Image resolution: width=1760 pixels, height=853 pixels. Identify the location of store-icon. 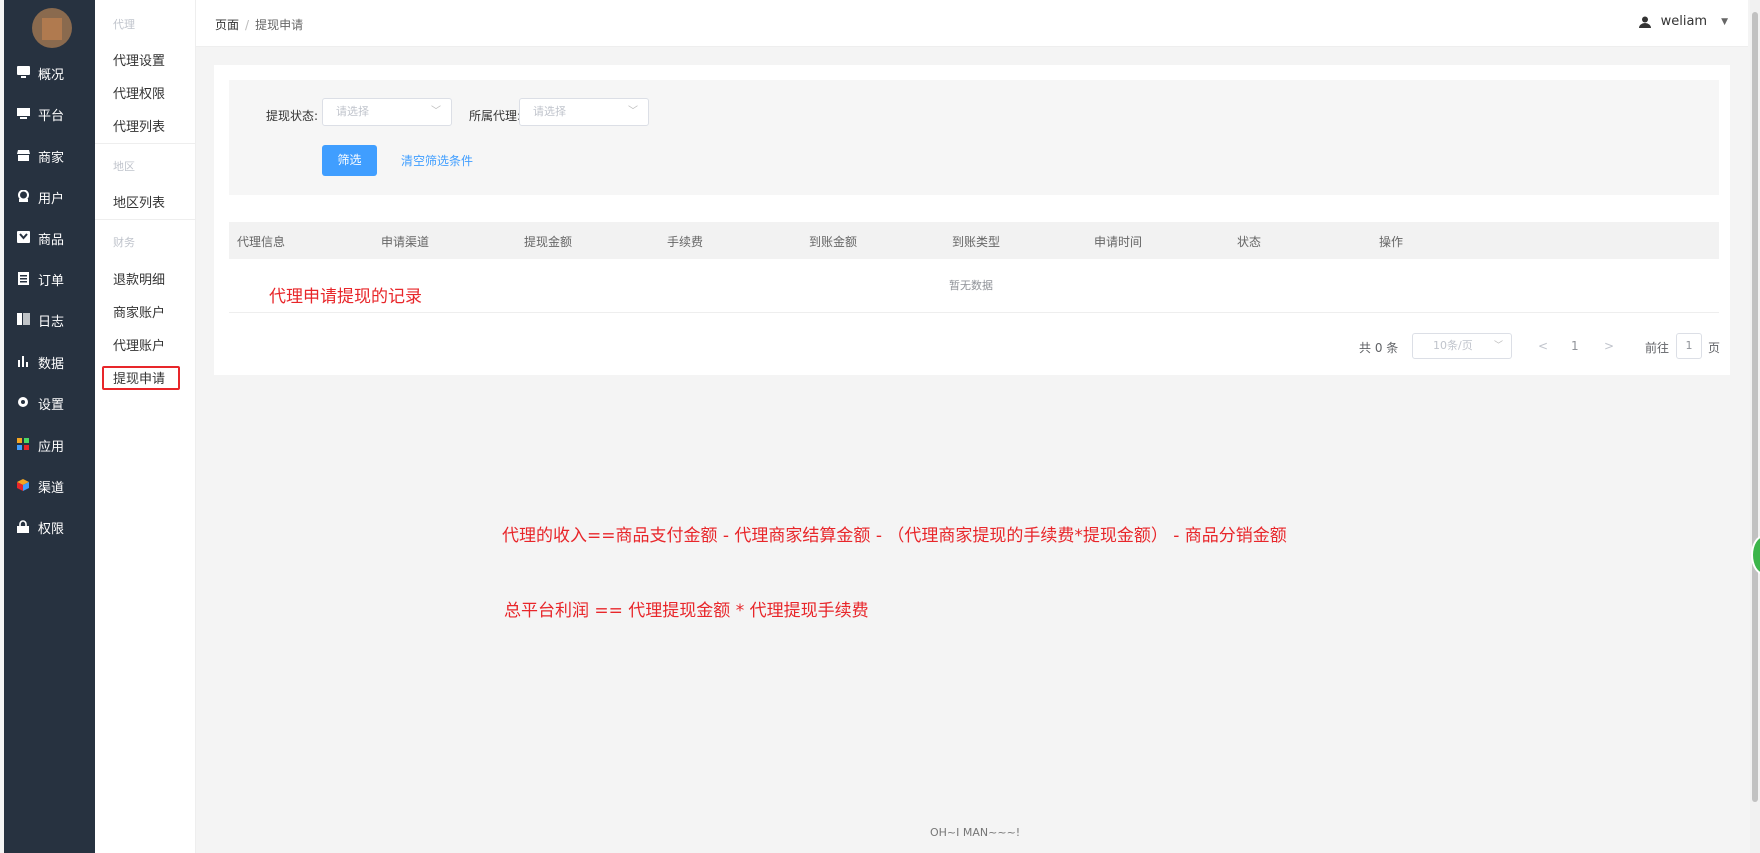
(23, 156).